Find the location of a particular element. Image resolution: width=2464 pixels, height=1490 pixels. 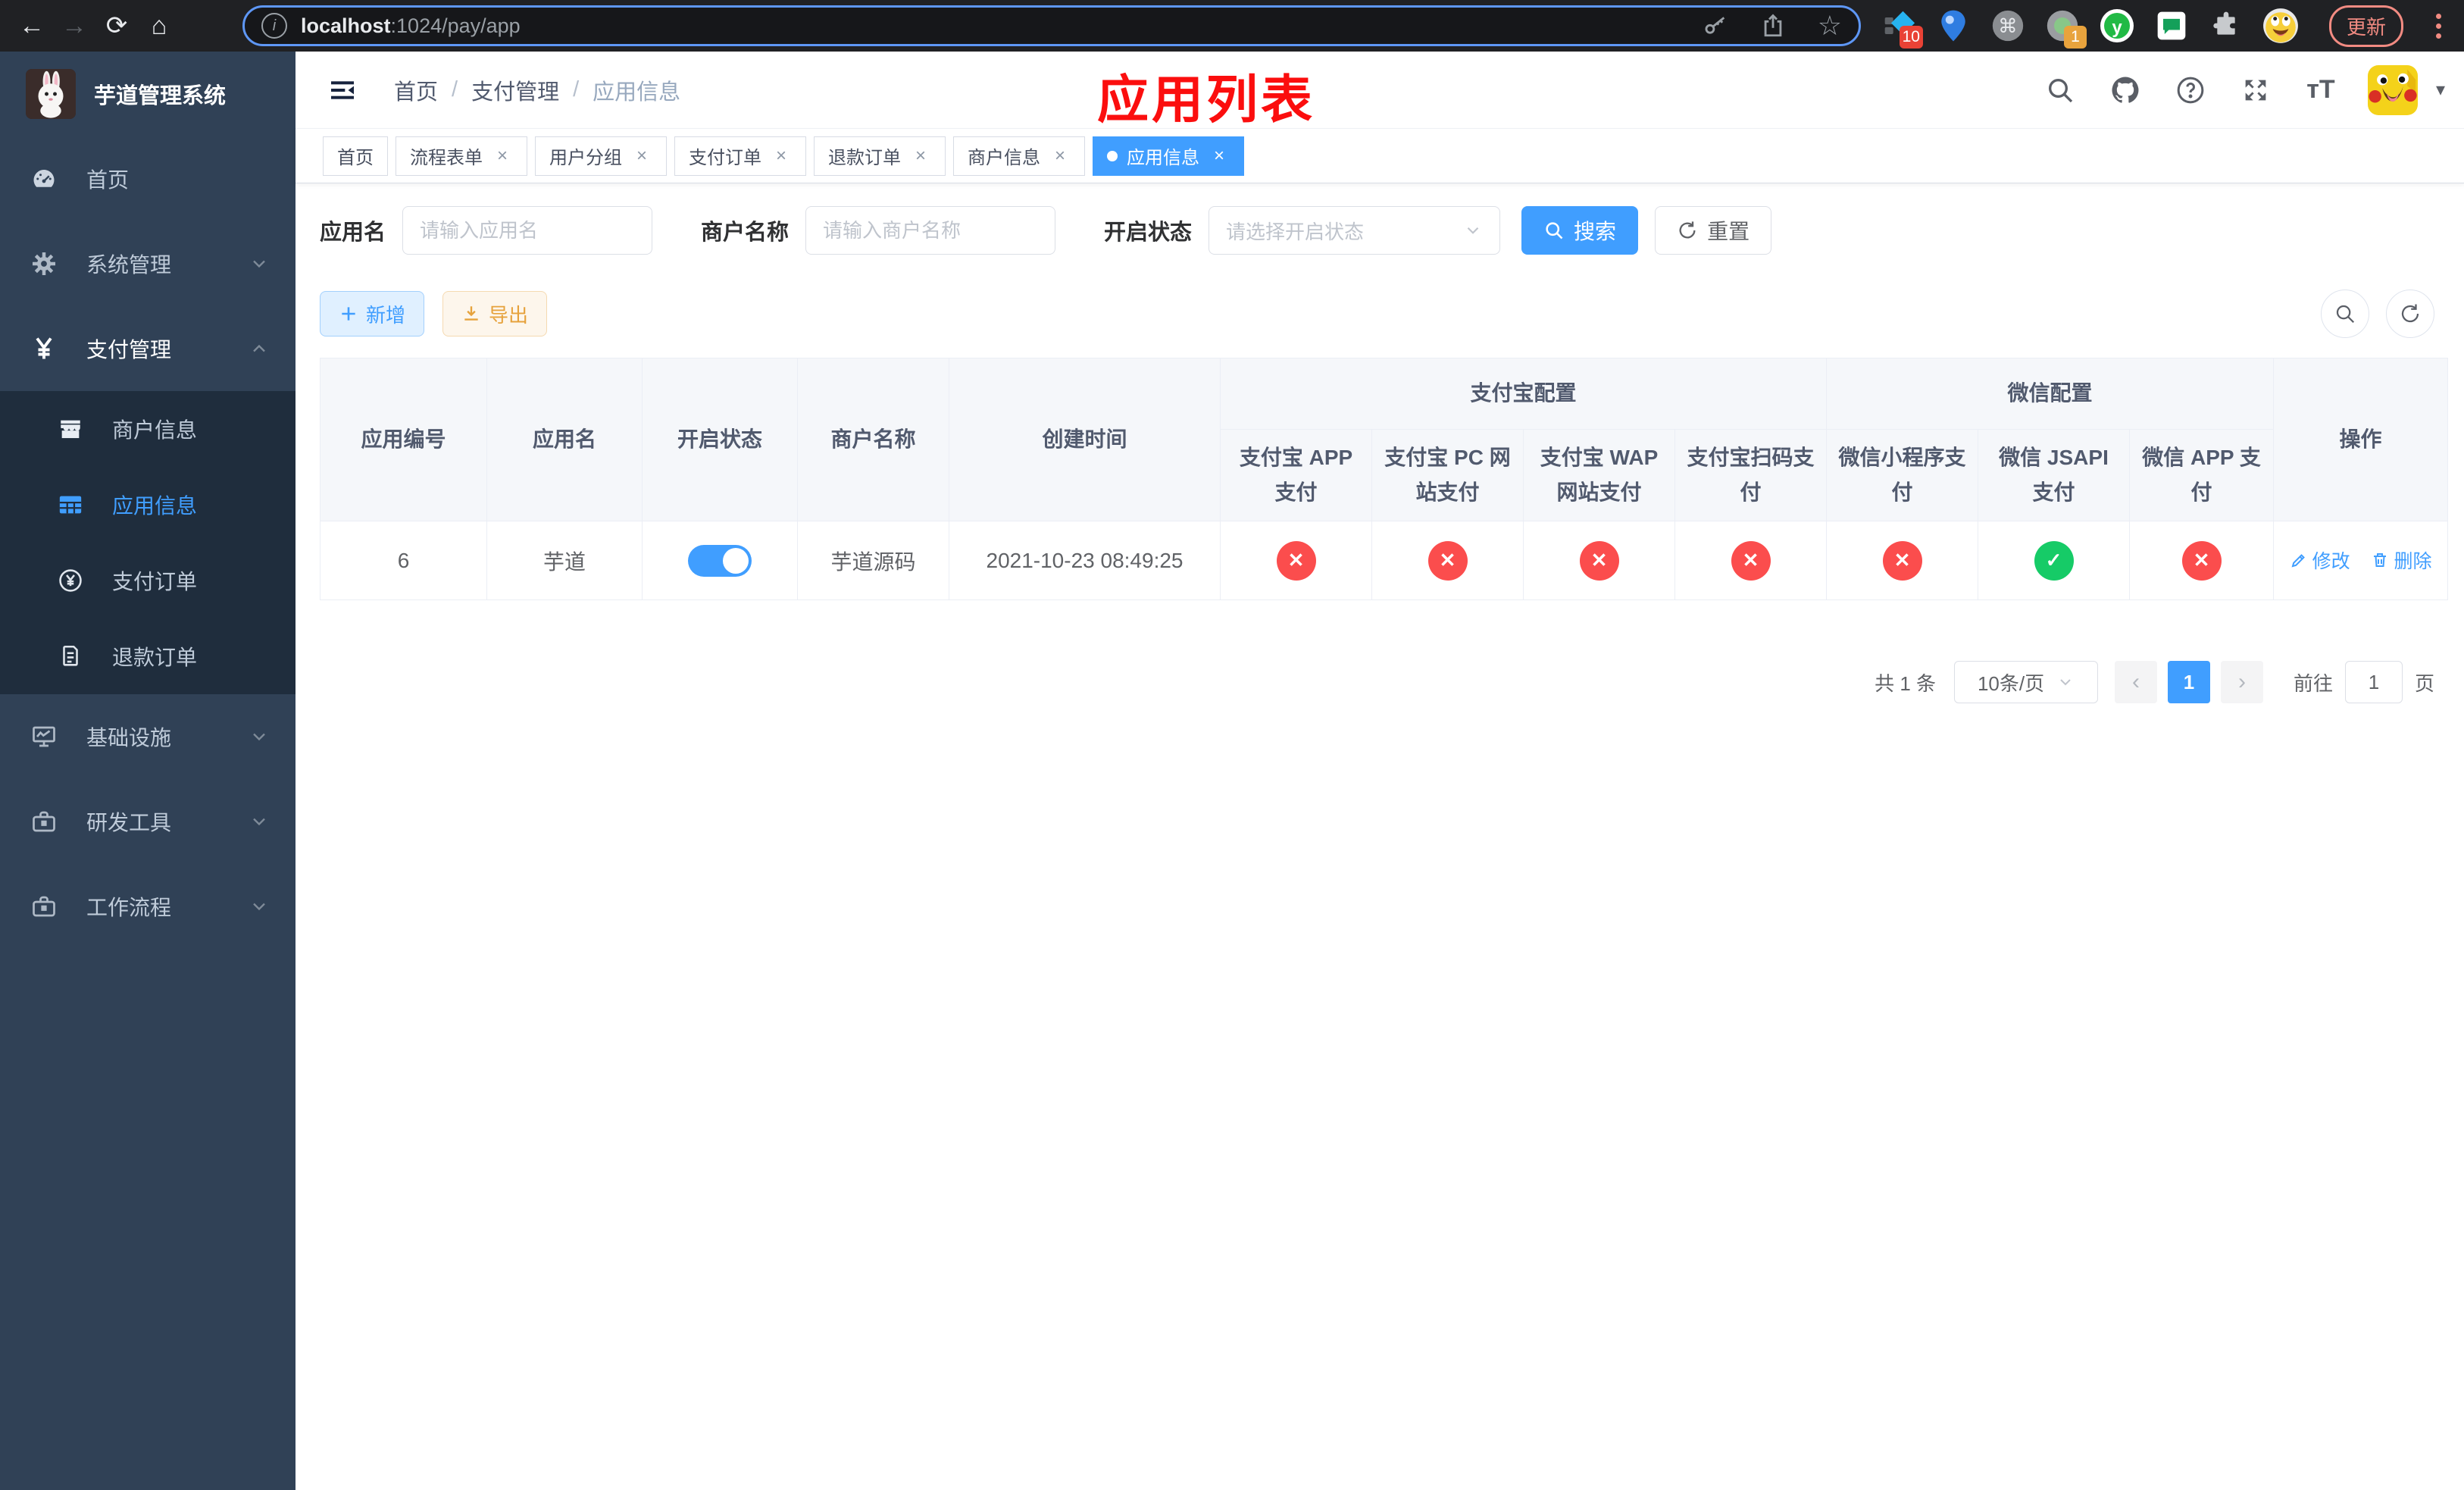

search-button: 搜索 is located at coordinates (1580, 230).